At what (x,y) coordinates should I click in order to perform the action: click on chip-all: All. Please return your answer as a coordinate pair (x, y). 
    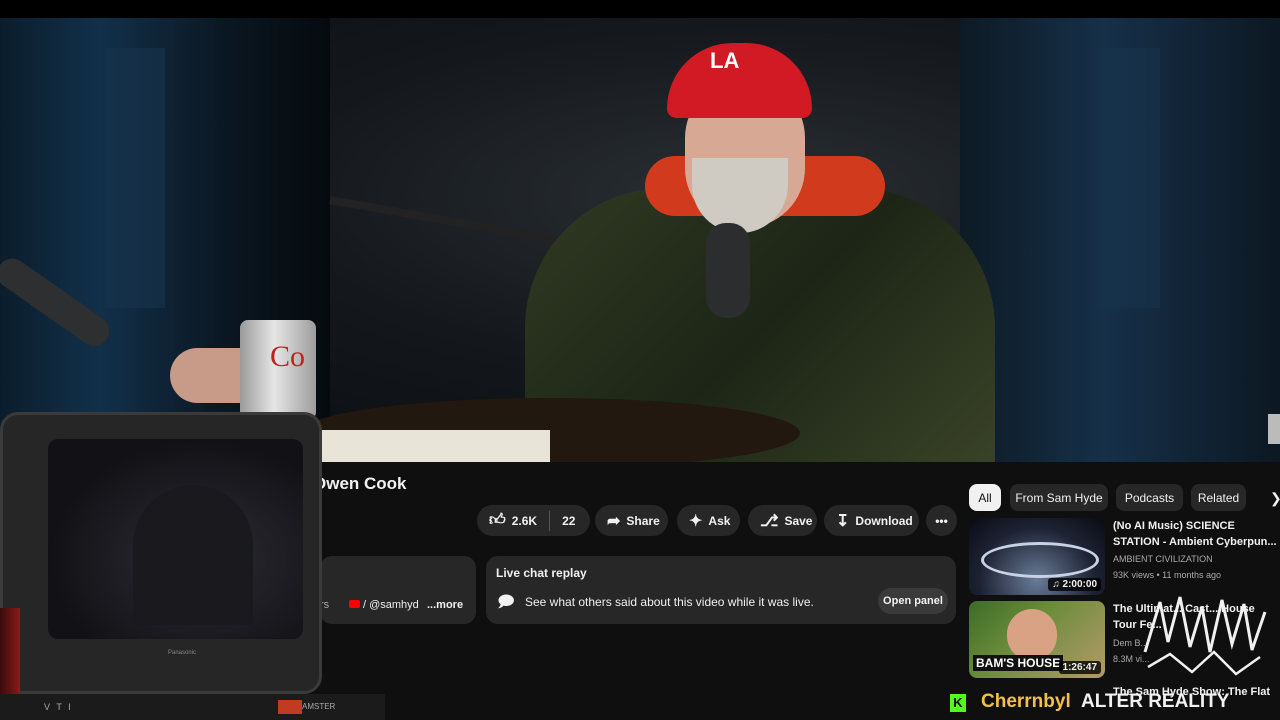
    Looking at the image, I should click on (985, 497).